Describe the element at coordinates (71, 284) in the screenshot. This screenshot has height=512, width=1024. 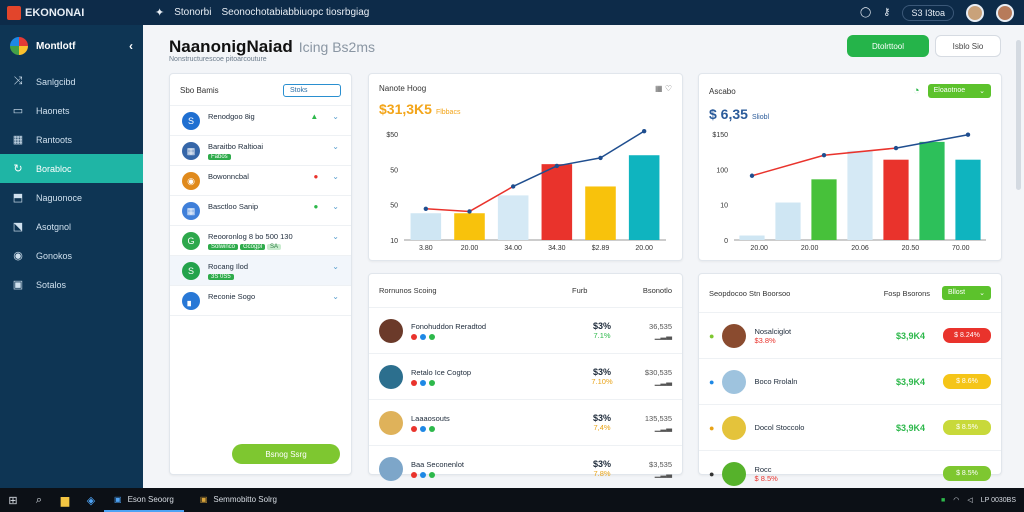
I see `sidebar-item-7: ▣ Sotalos` at that location.